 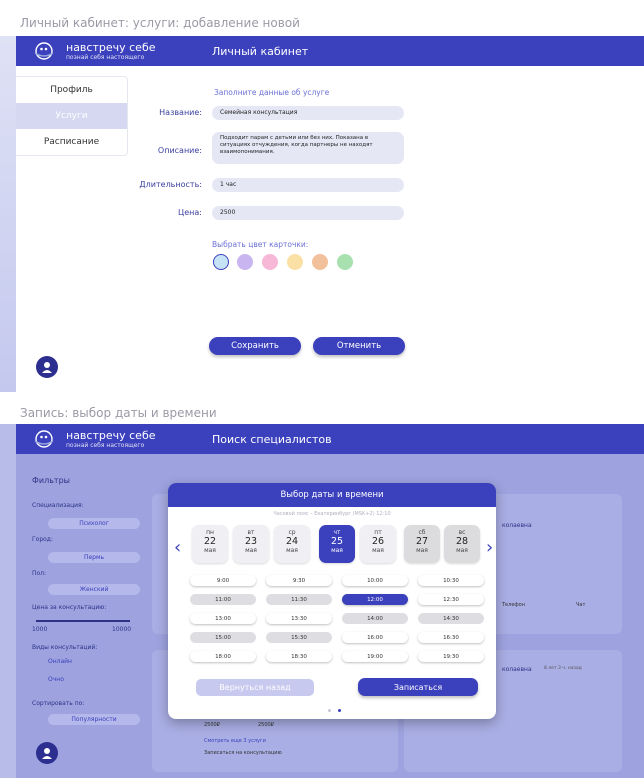 What do you see at coordinates (51, 480) in the screenshot?
I see `filters-title: Фильтры` at bounding box center [51, 480].